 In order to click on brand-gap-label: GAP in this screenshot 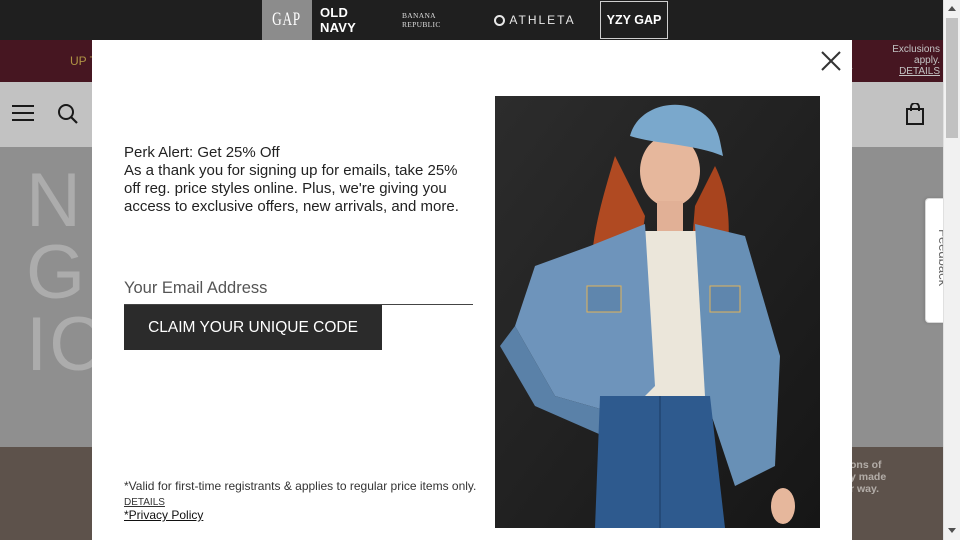, I will do `click(287, 19)`.